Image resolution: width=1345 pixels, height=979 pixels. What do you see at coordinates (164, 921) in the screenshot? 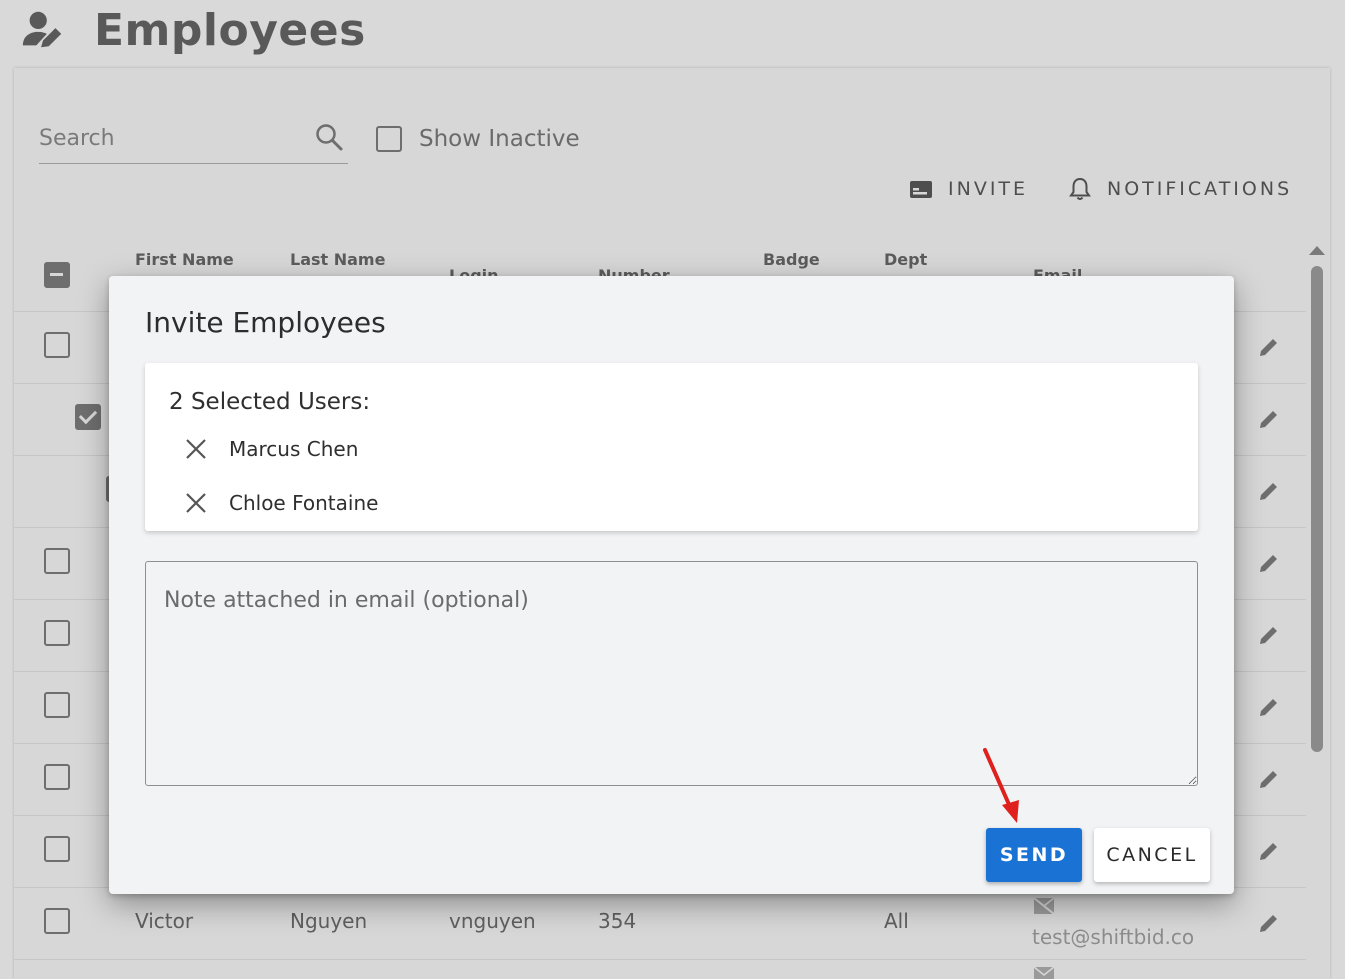
I see `cell-first-name: Victor` at bounding box center [164, 921].